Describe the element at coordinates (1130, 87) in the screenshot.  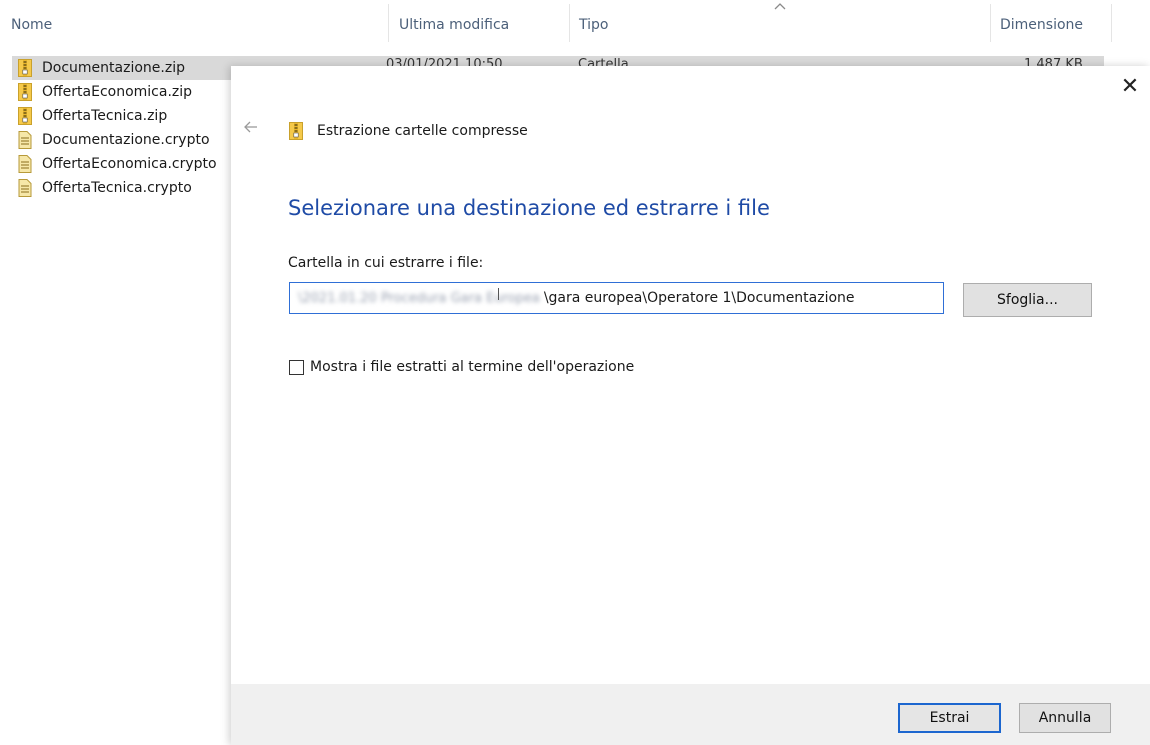
I see `close-button: ✕` at that location.